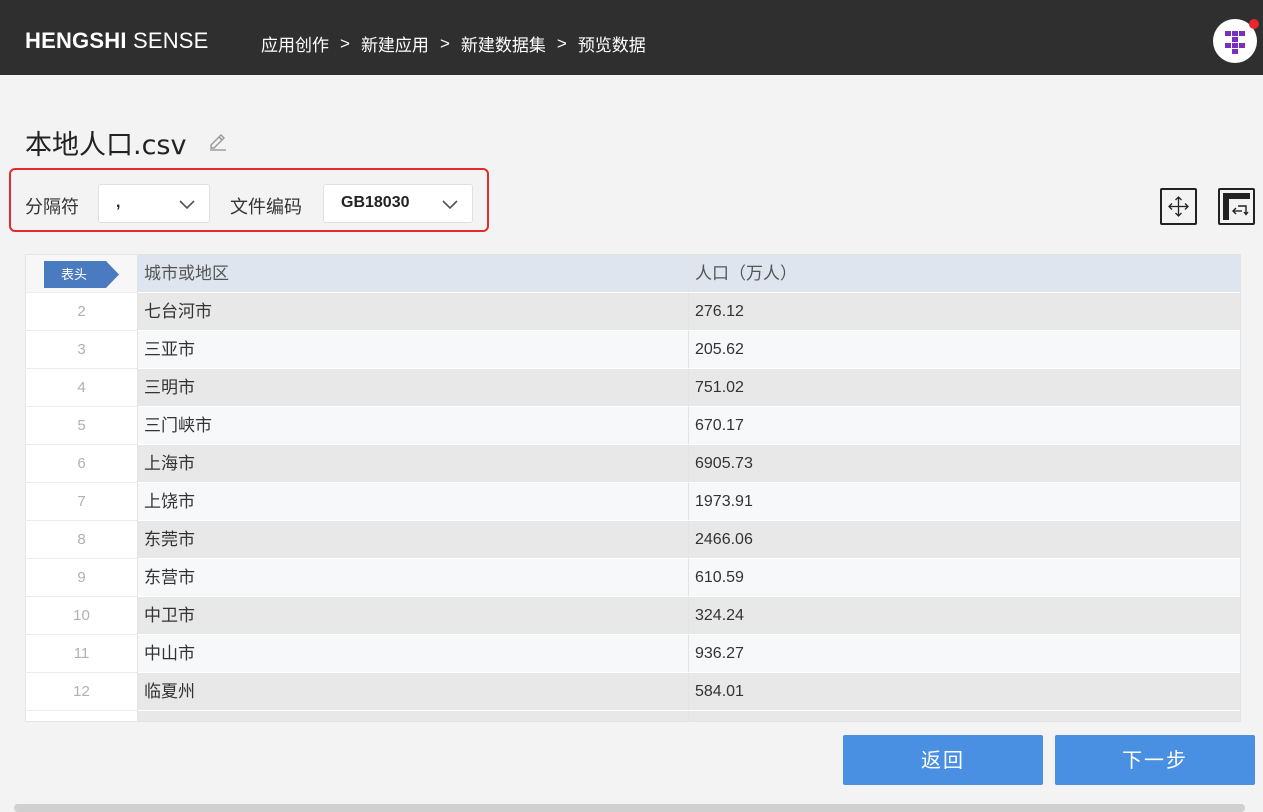 This screenshot has height=812, width=1263. I want to click on population-cell: 936.27, so click(964, 654).